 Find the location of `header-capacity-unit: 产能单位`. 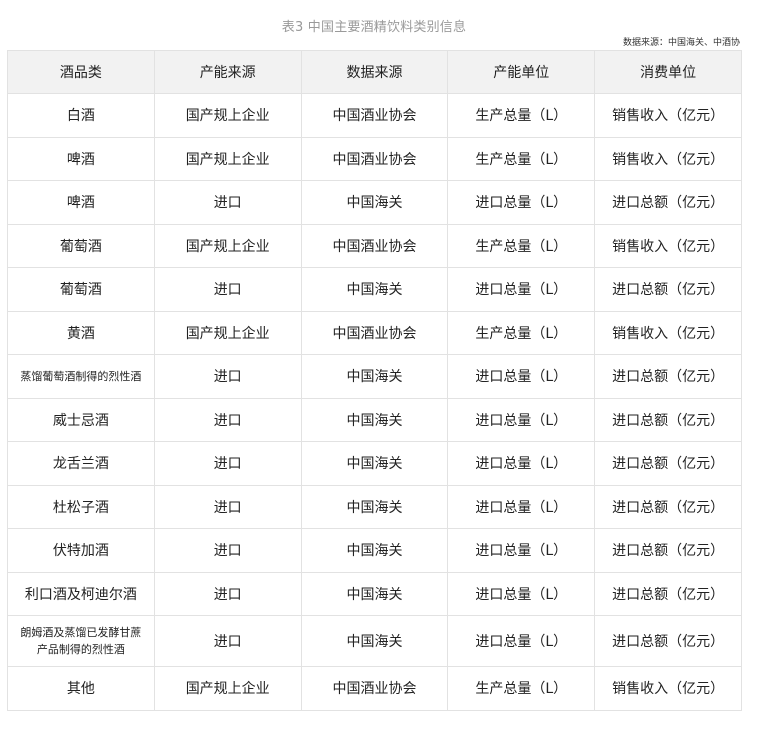

header-capacity-unit: 产能单位 is located at coordinates (521, 72).